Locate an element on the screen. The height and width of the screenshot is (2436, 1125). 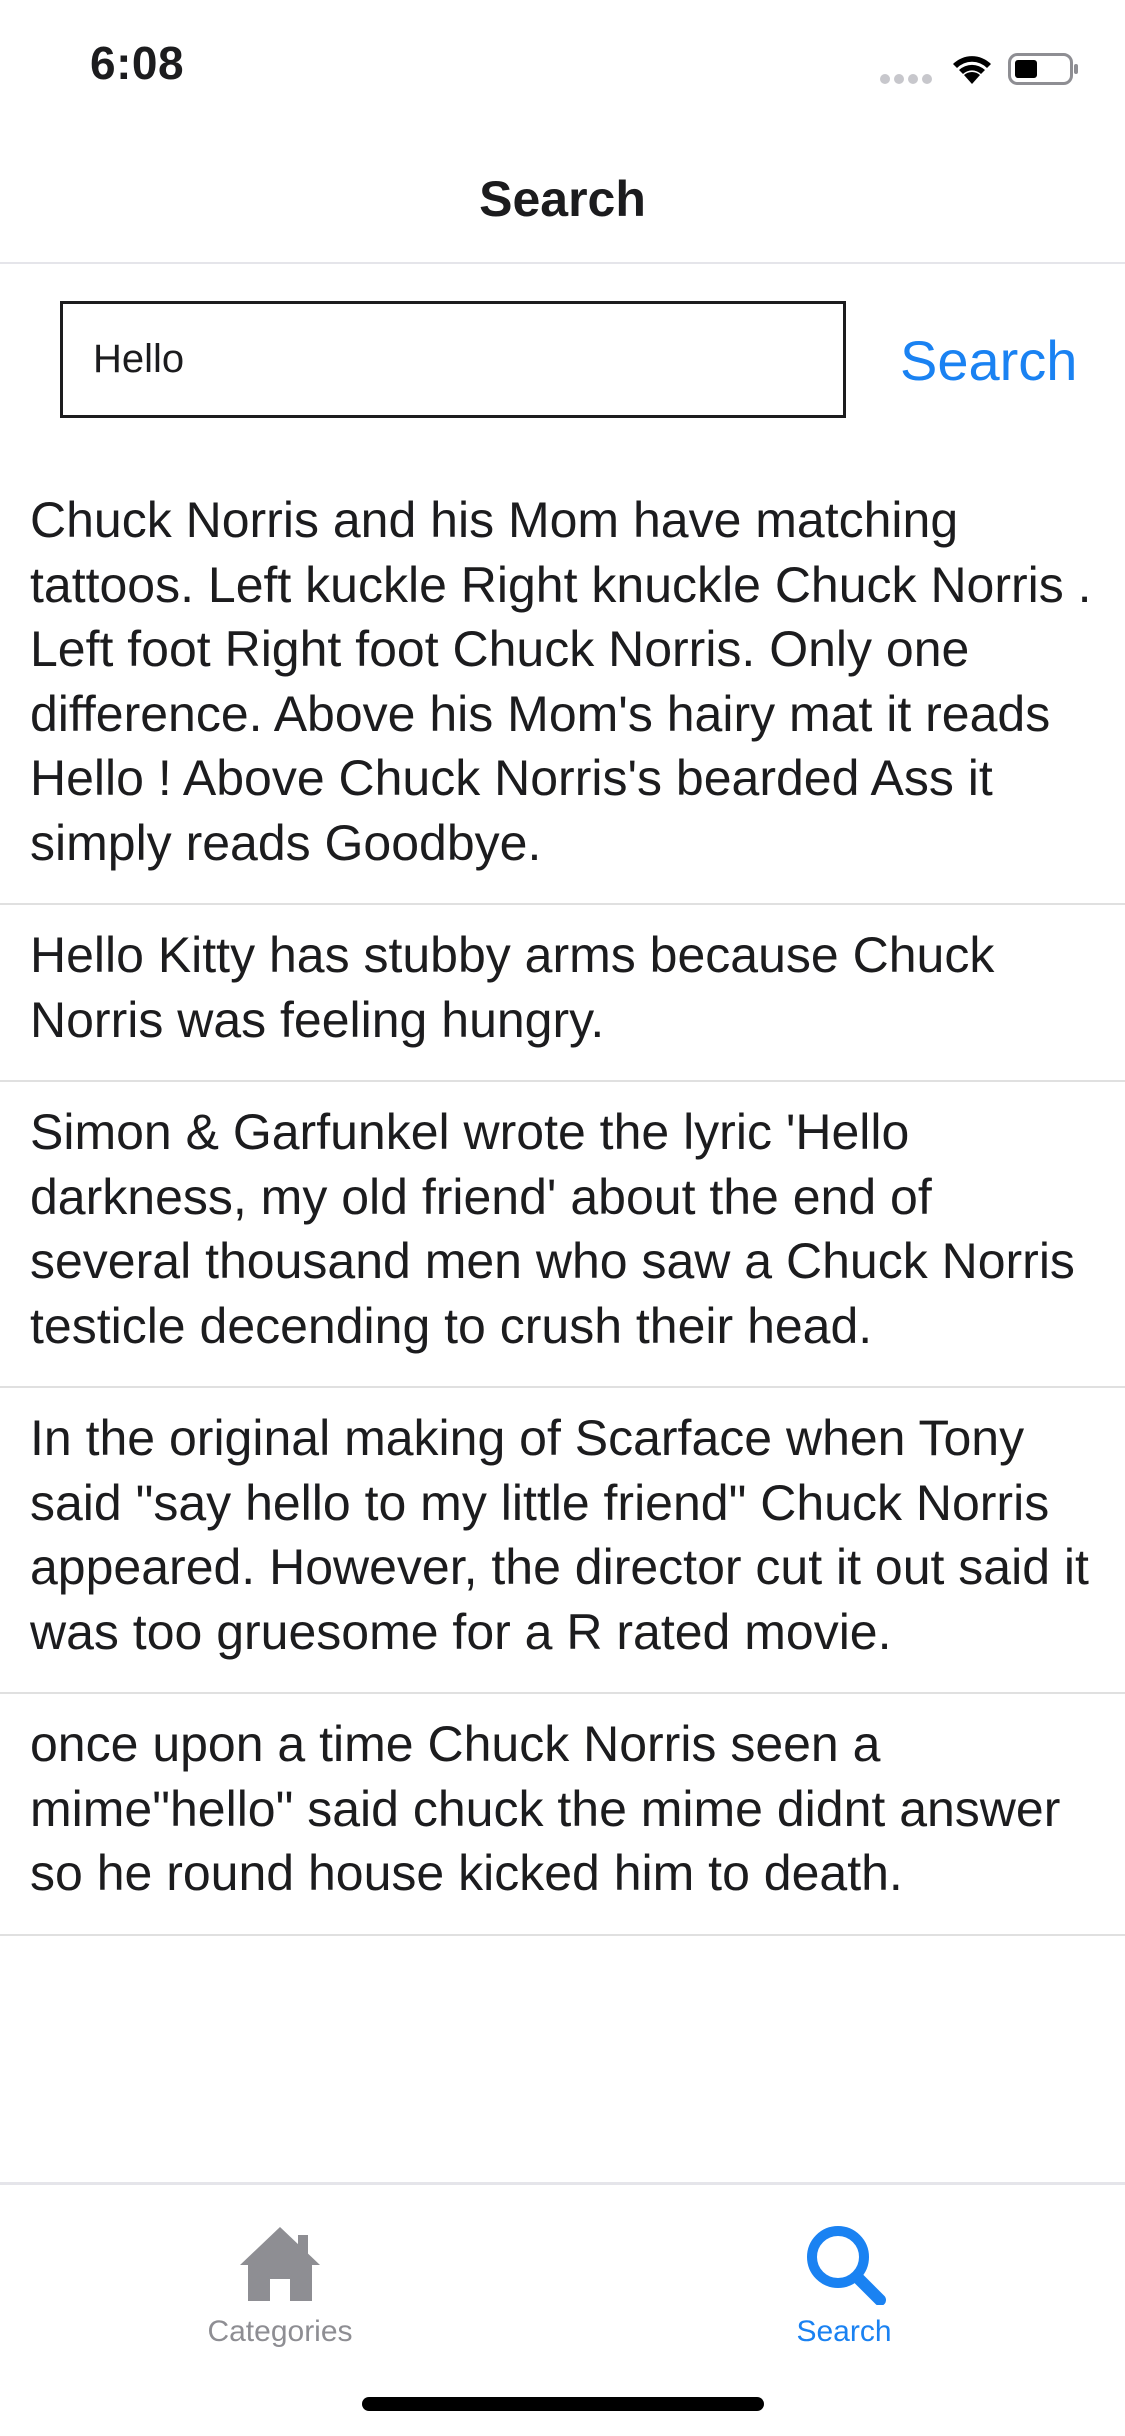
signal-icon is located at coordinates (908, 80).